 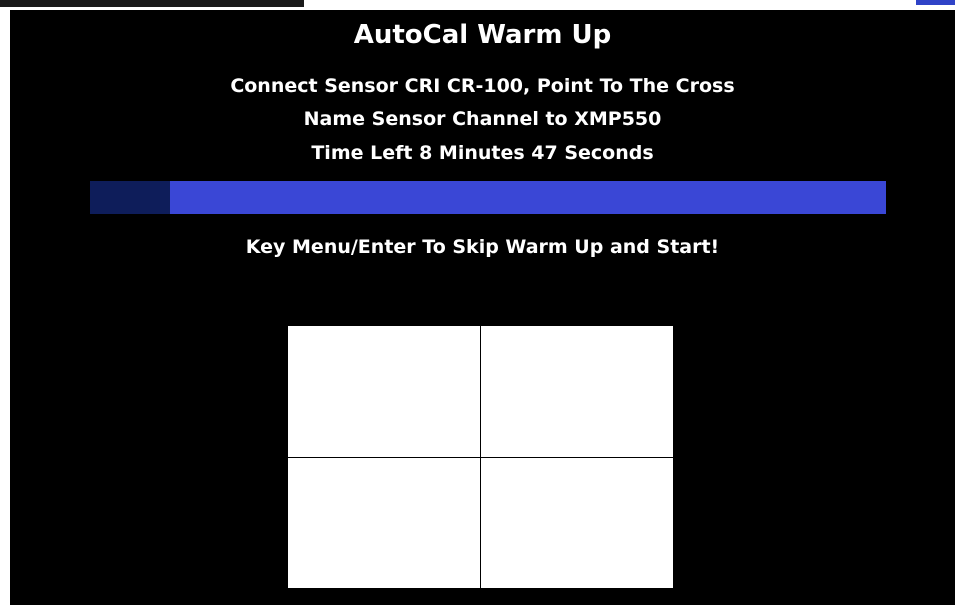 I want to click on cross-horizontal-line, so click(x=480, y=457).